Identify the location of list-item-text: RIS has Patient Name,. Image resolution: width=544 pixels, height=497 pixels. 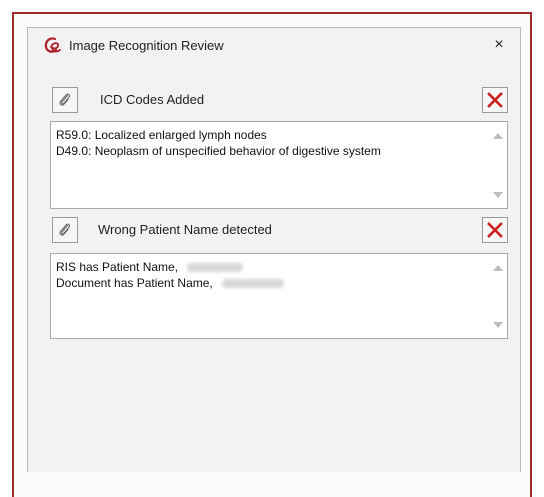
(117, 267).